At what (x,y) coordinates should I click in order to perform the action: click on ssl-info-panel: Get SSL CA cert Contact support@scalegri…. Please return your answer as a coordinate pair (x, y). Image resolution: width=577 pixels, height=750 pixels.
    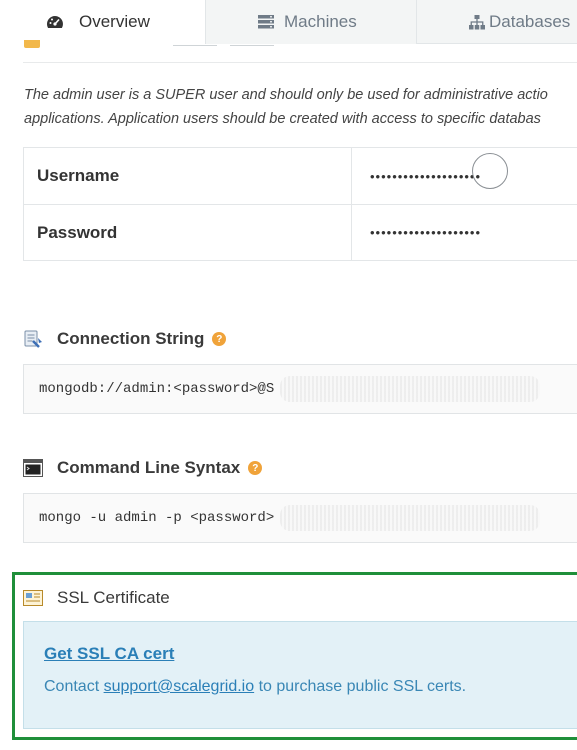
    Looking at the image, I should click on (300, 675).